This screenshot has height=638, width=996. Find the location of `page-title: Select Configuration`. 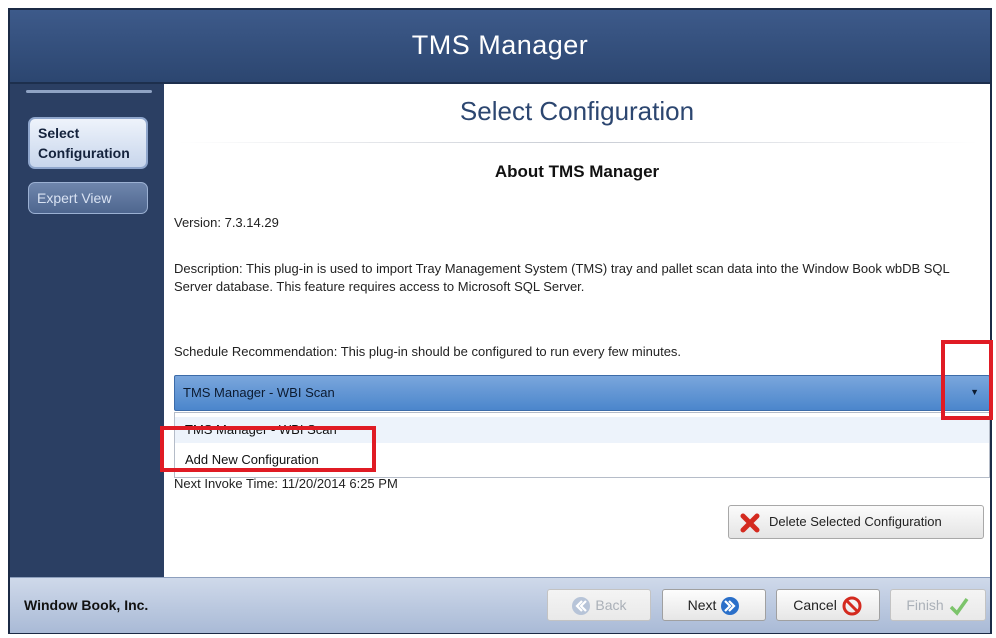

page-title: Select Configuration is located at coordinates (577, 111).